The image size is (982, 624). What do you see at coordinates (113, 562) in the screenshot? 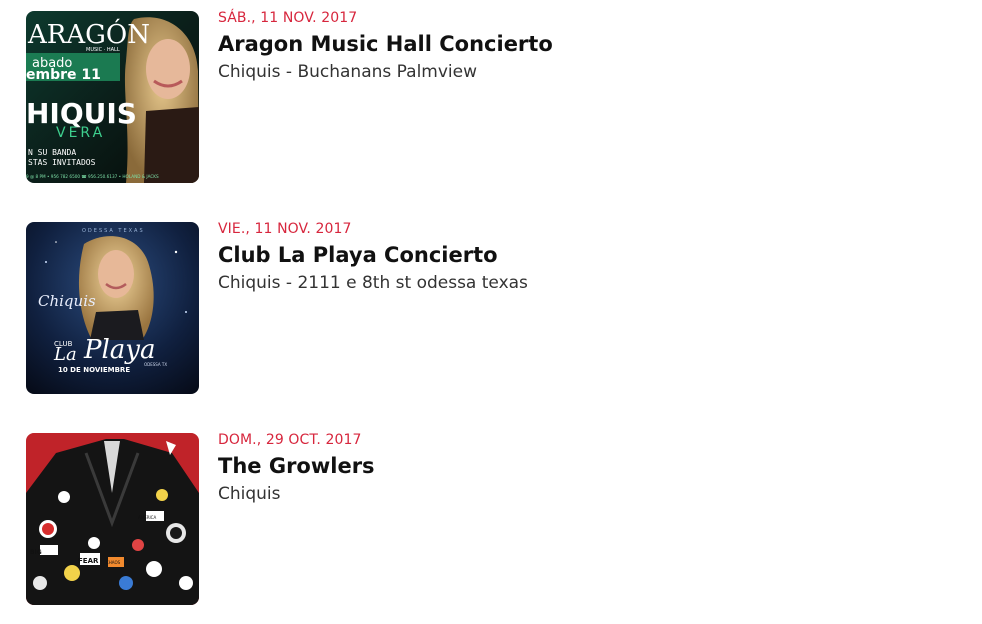
I see `poster-patch-text-4: CHAOS` at bounding box center [113, 562].